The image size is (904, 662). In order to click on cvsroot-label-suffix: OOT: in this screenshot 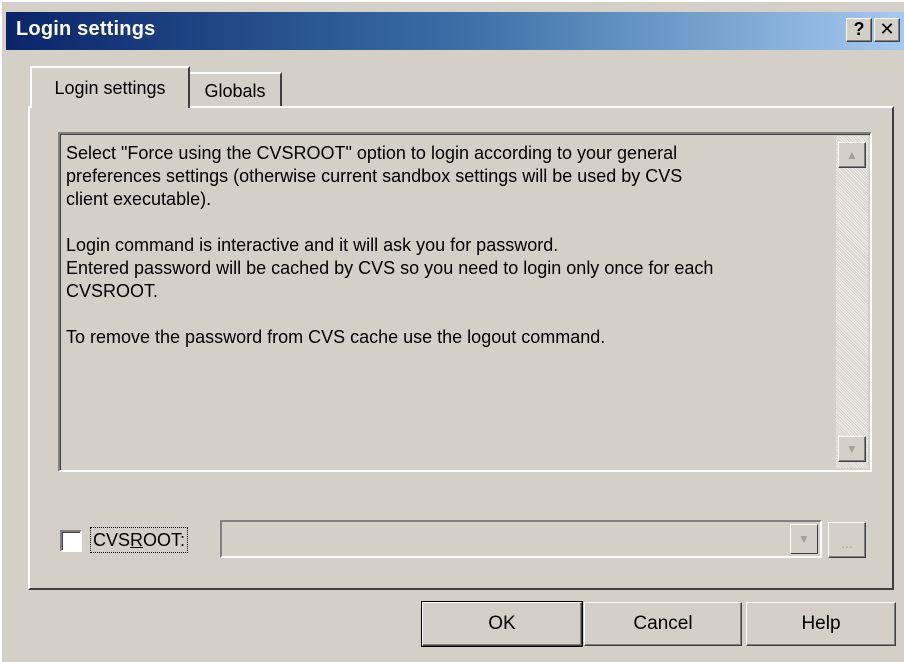, I will do `click(164, 540)`.